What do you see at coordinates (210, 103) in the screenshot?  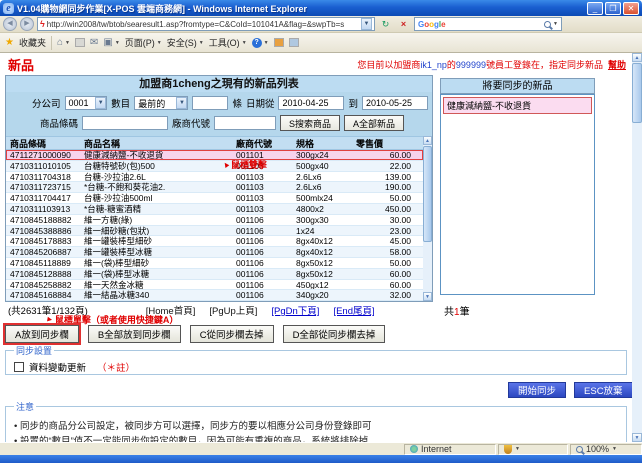 I see `count-input` at bounding box center [210, 103].